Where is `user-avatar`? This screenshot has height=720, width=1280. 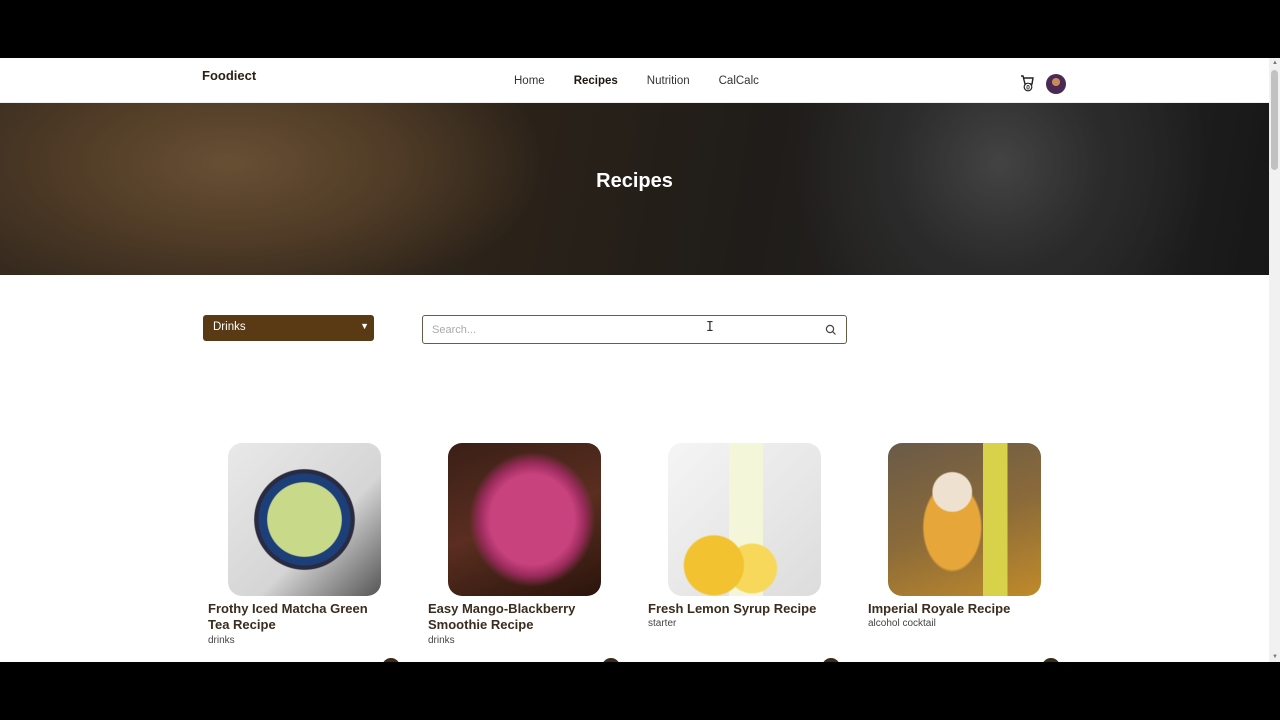 user-avatar is located at coordinates (1056, 84).